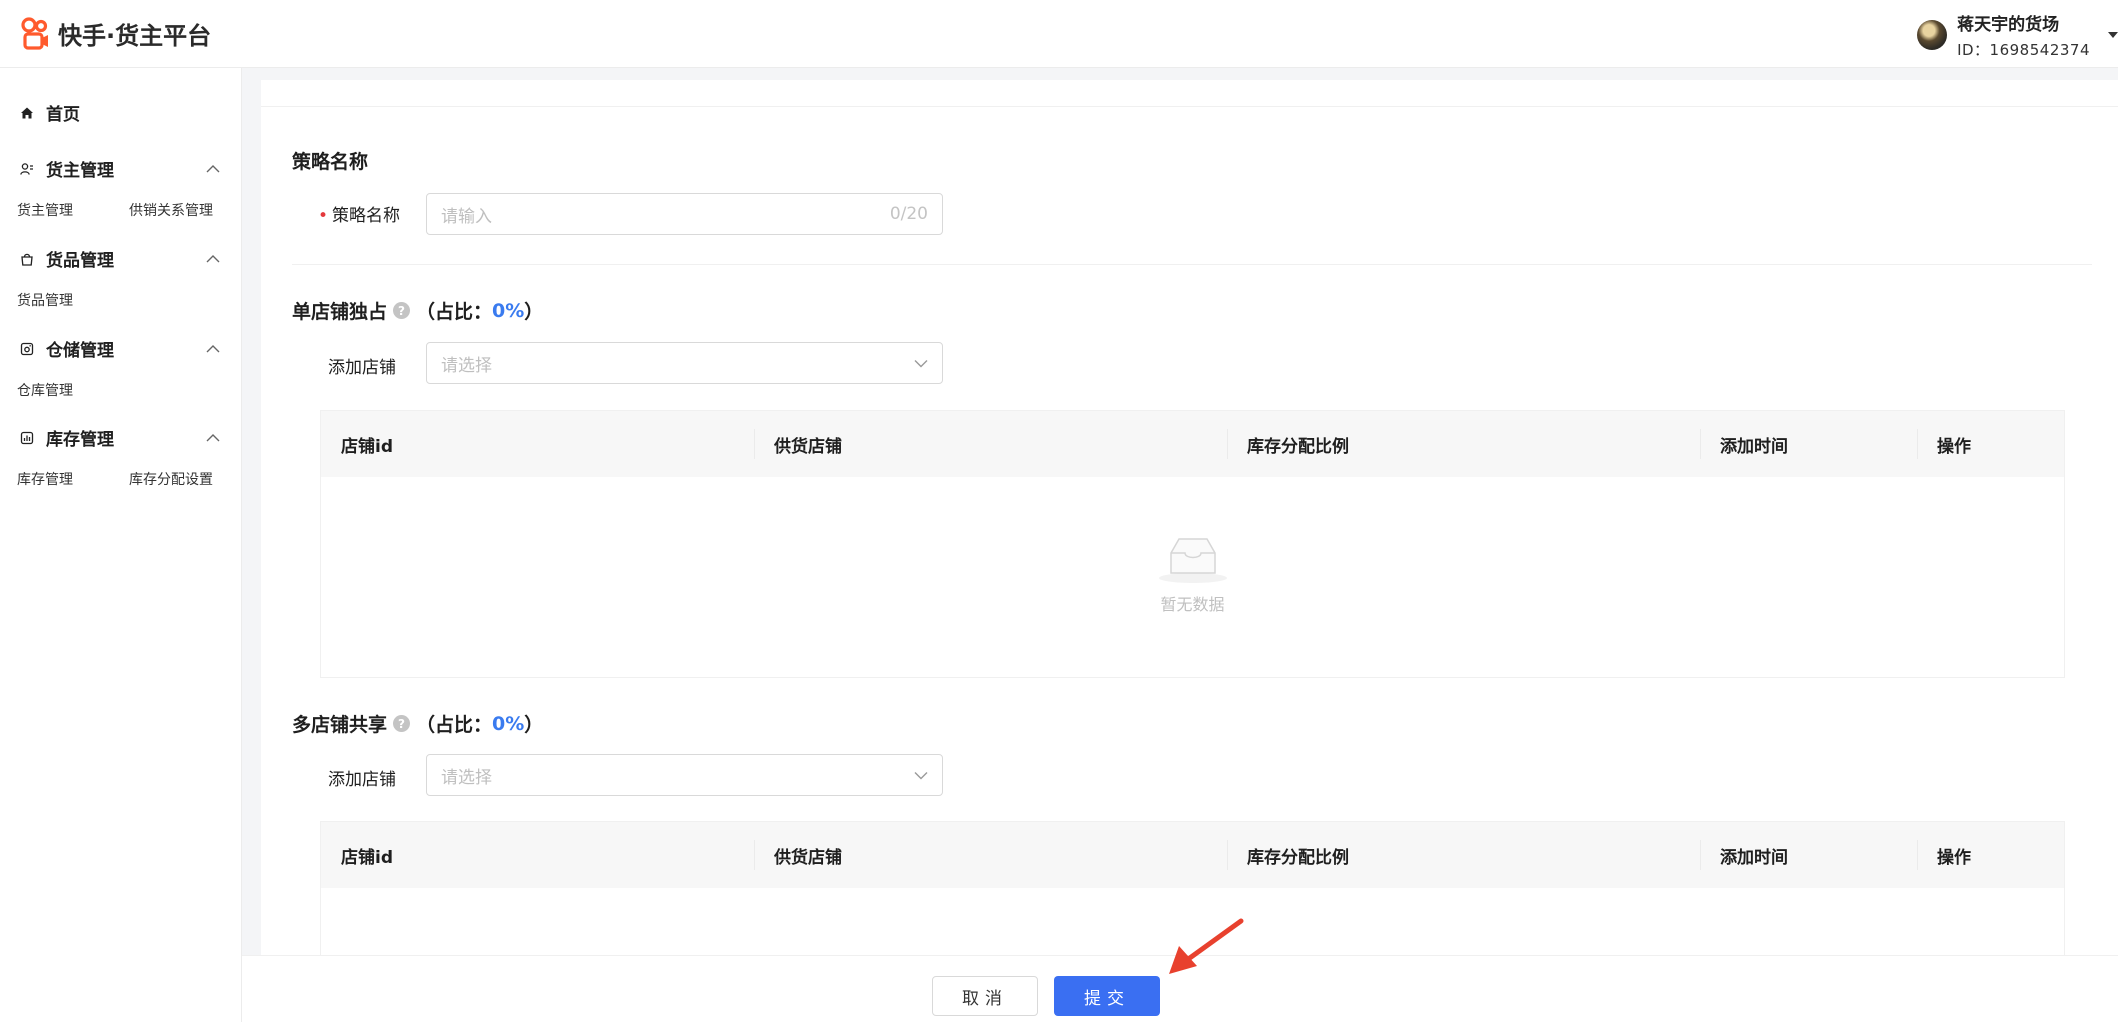 The width and height of the screenshot is (2118, 1022). I want to click on section-title-text: 单店铺独占, so click(340, 312).